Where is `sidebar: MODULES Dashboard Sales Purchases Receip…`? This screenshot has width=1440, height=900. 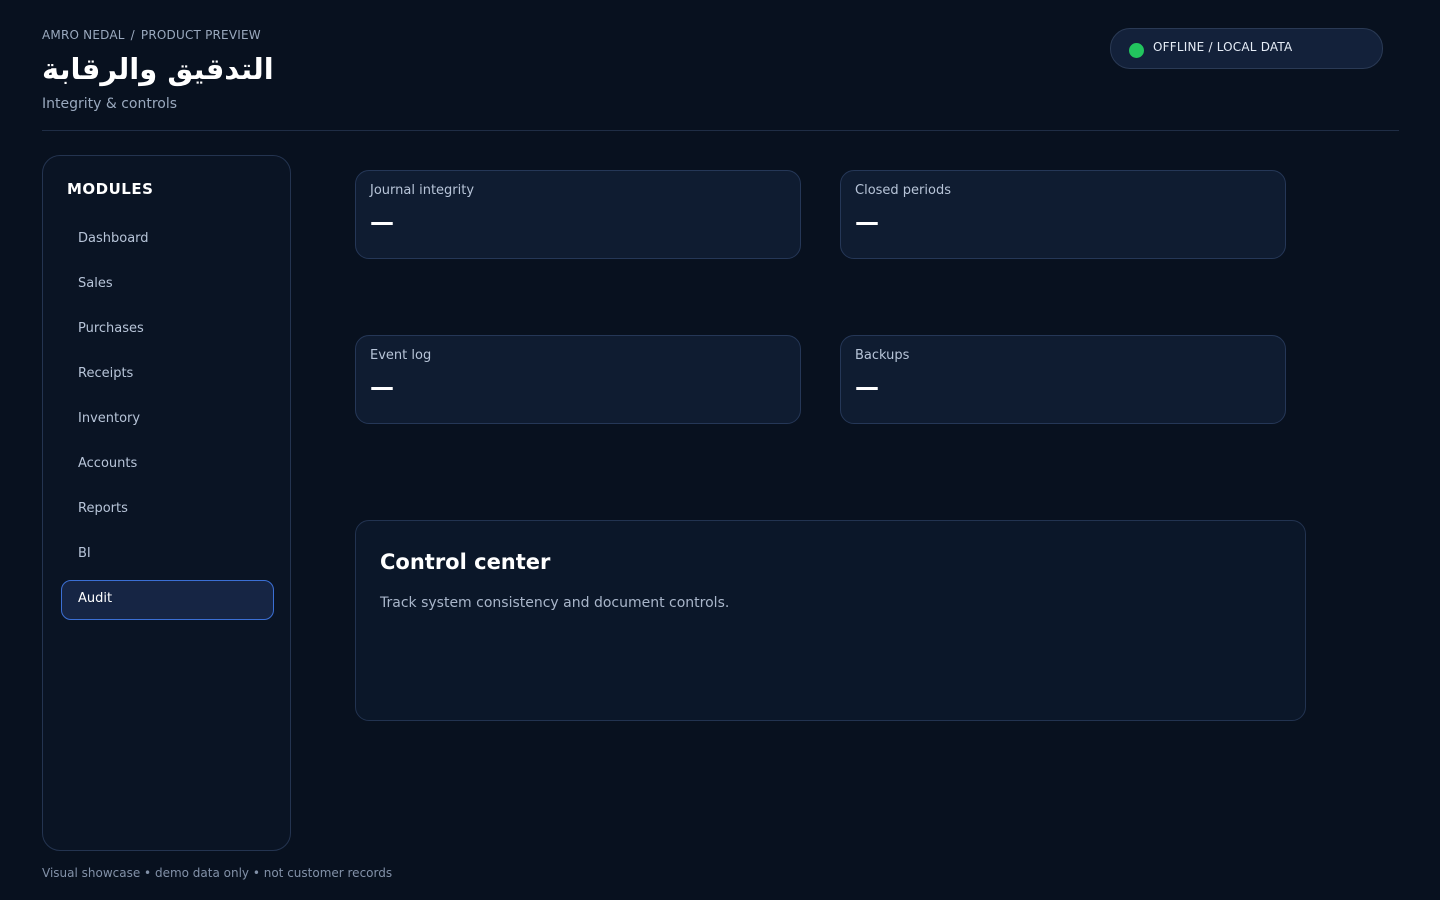 sidebar: MODULES Dashboard Sales Purchases Receip… is located at coordinates (166, 503).